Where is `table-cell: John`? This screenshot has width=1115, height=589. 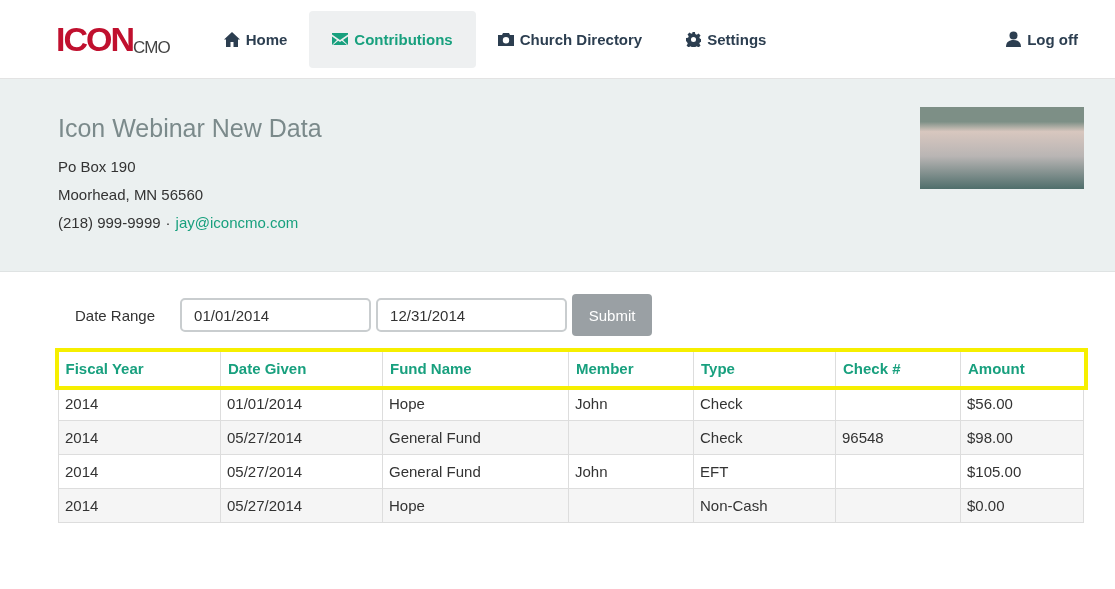 table-cell: John is located at coordinates (631, 471).